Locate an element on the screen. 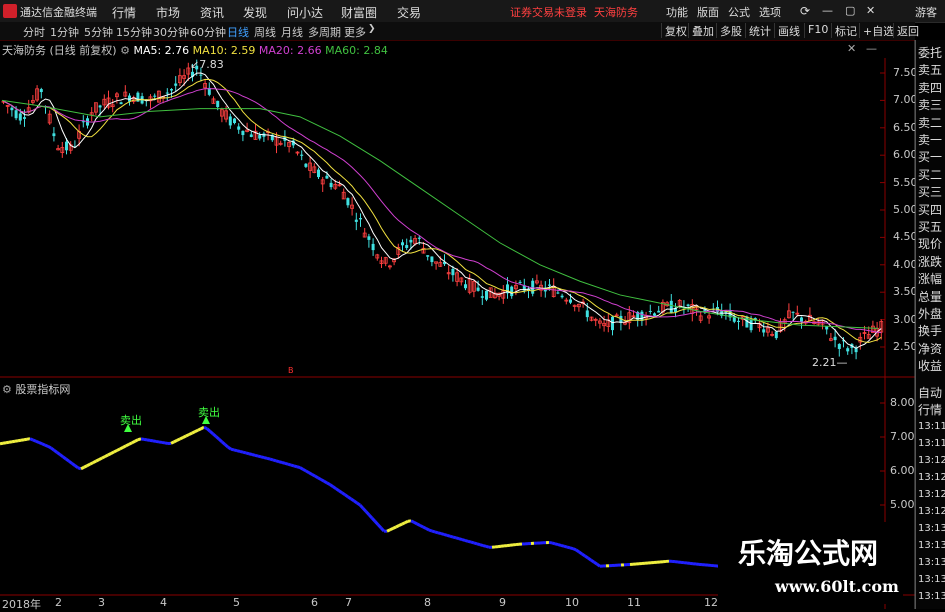 This screenshot has width=945, height=612. btn-duogu: 多股 is located at coordinates (730, 30).